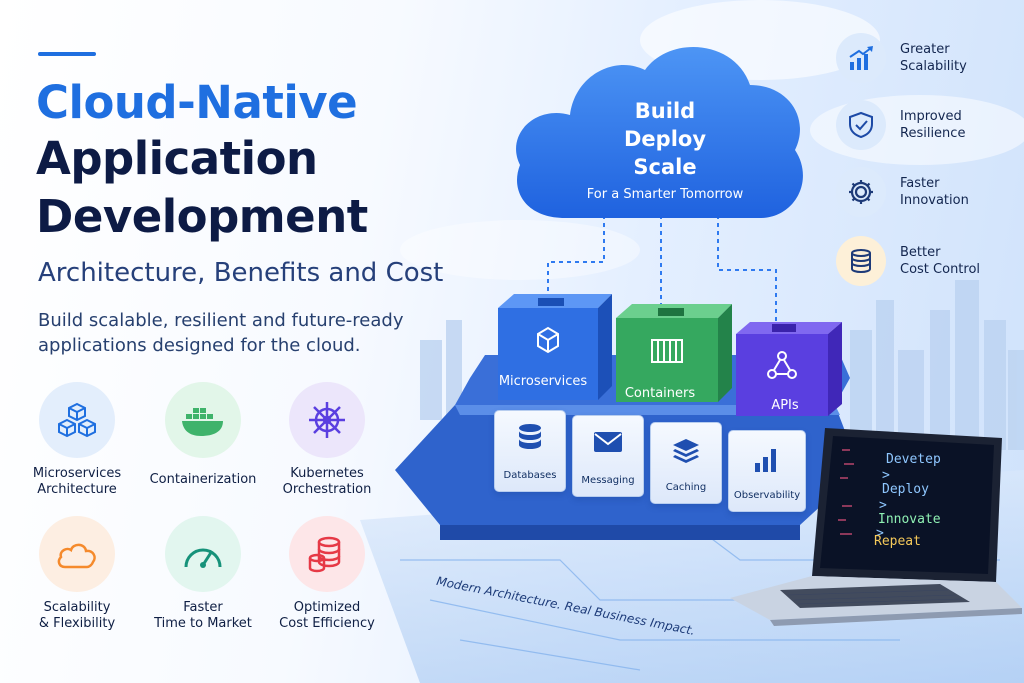 The height and width of the screenshot is (683, 1024). Describe the element at coordinates (327, 623) in the screenshot. I see `feature-label-2: Cost Efficiency` at that location.